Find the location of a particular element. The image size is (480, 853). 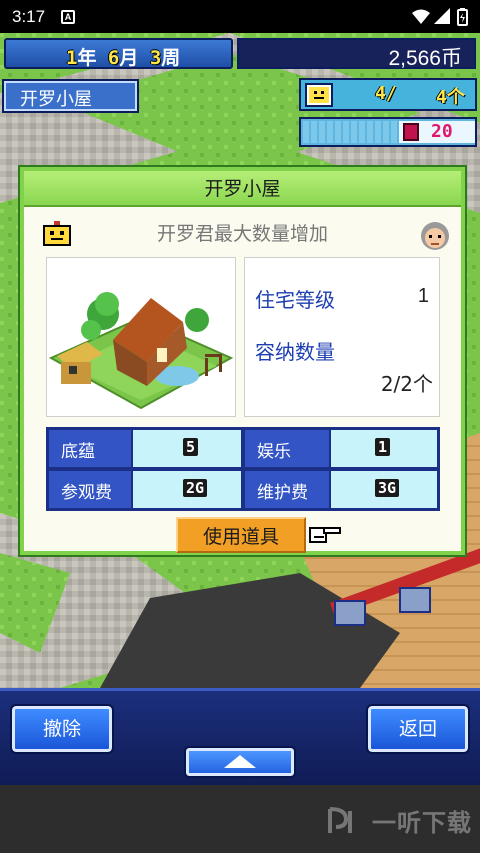

remove-button: 撤除 is located at coordinates (62, 729).